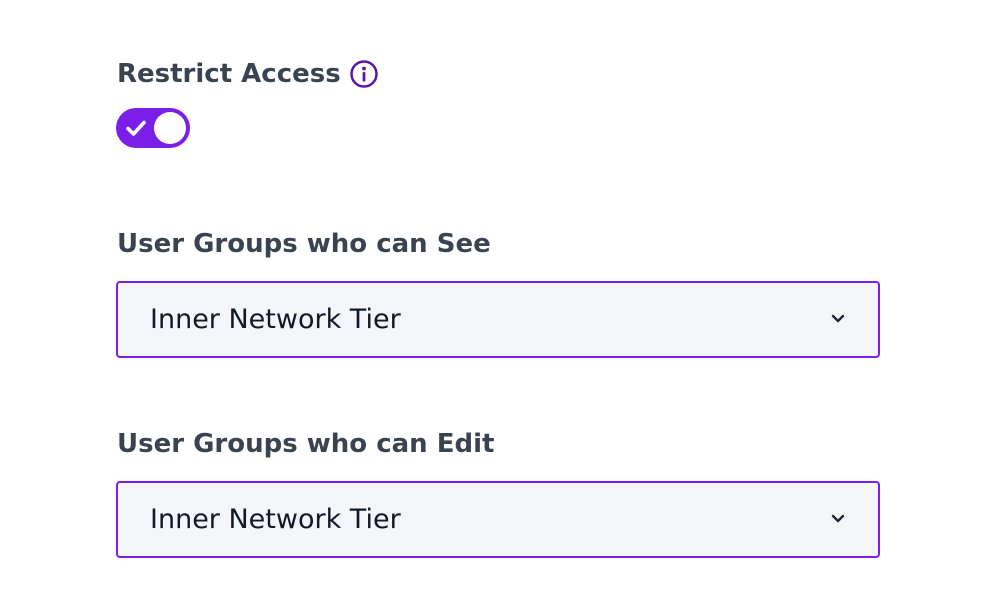 The width and height of the screenshot is (1004, 598). I want to click on restrict-access-header: Restrict Access, so click(247, 74).